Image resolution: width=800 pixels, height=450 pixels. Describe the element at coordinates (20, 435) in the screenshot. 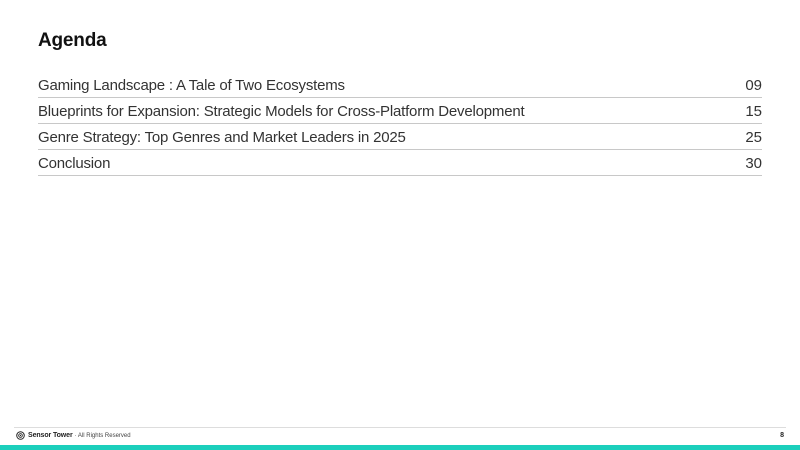

I see `sensor-tower-logo-icon` at that location.